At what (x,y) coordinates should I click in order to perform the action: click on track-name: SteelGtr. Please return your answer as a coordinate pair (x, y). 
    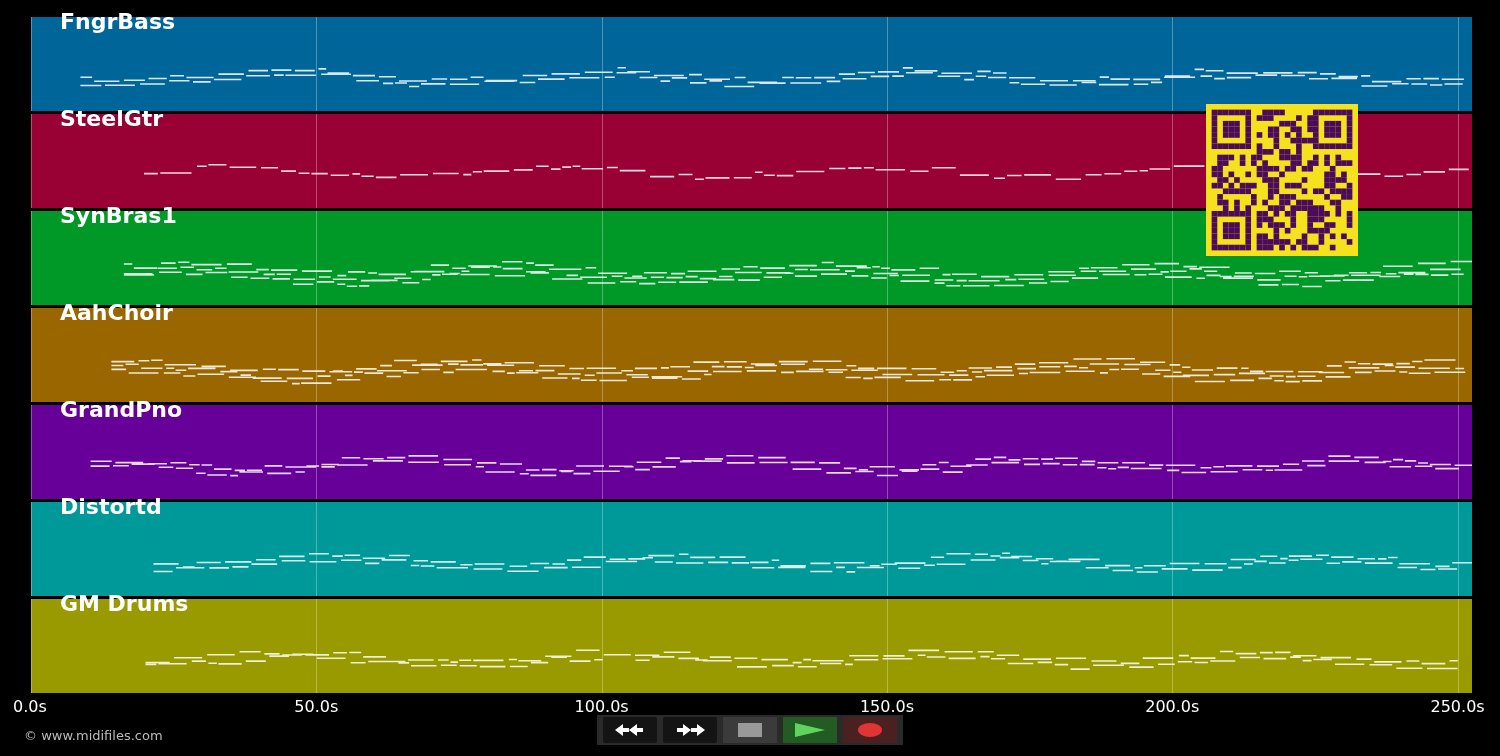
    Looking at the image, I should click on (112, 119).